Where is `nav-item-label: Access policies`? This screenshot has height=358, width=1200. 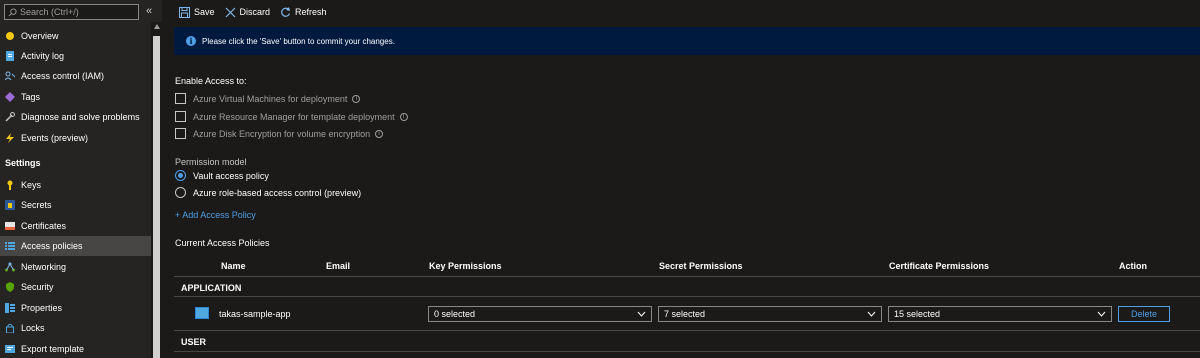 nav-item-label: Access policies is located at coordinates (52, 246).